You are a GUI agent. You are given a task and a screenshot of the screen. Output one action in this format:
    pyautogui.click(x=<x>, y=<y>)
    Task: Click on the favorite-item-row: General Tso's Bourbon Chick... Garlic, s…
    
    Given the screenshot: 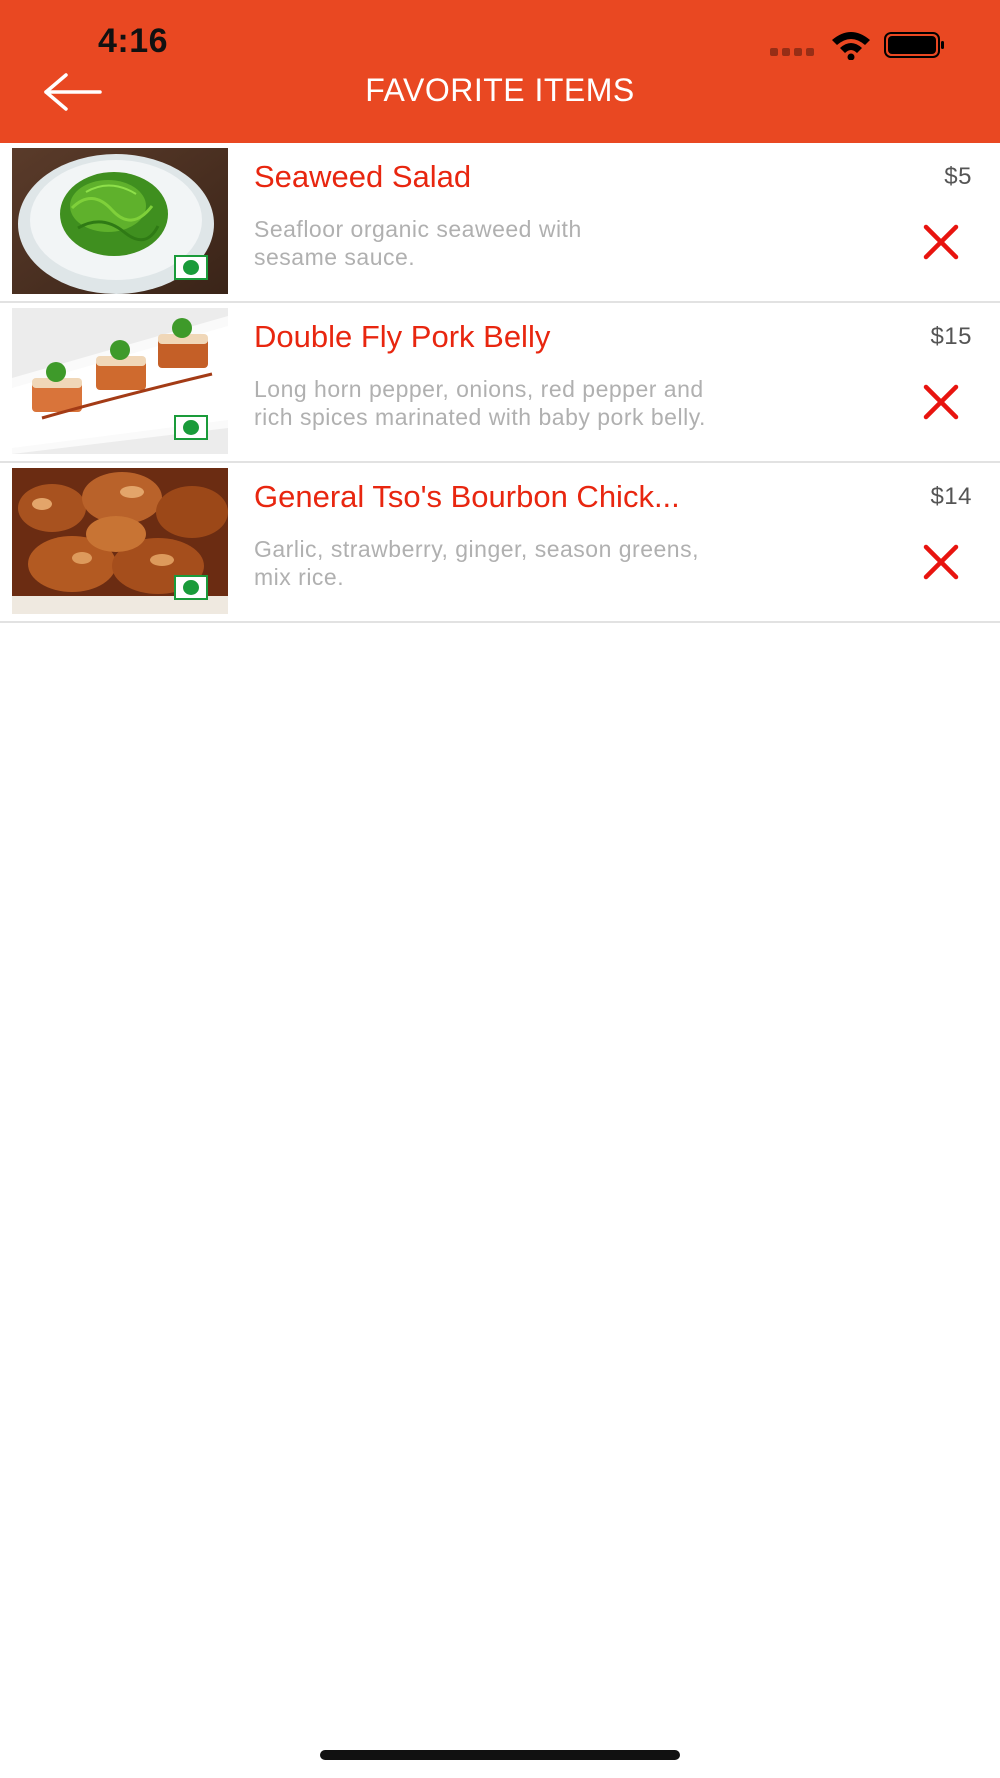 What is the action you would take?
    pyautogui.click(x=500, y=543)
    